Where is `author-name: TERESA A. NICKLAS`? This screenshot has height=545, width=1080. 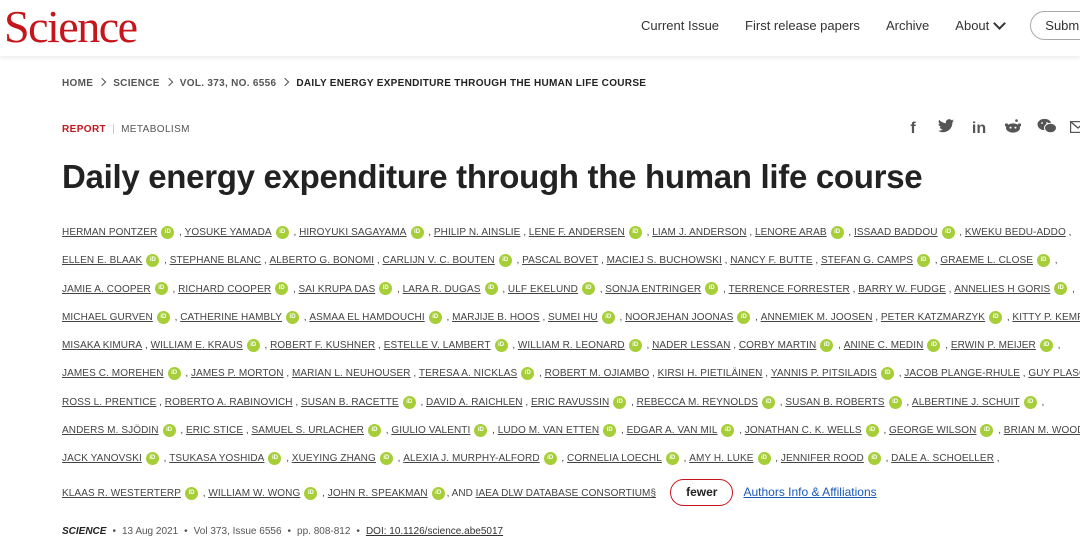 author-name: TERESA A. NICKLAS is located at coordinates (468, 373).